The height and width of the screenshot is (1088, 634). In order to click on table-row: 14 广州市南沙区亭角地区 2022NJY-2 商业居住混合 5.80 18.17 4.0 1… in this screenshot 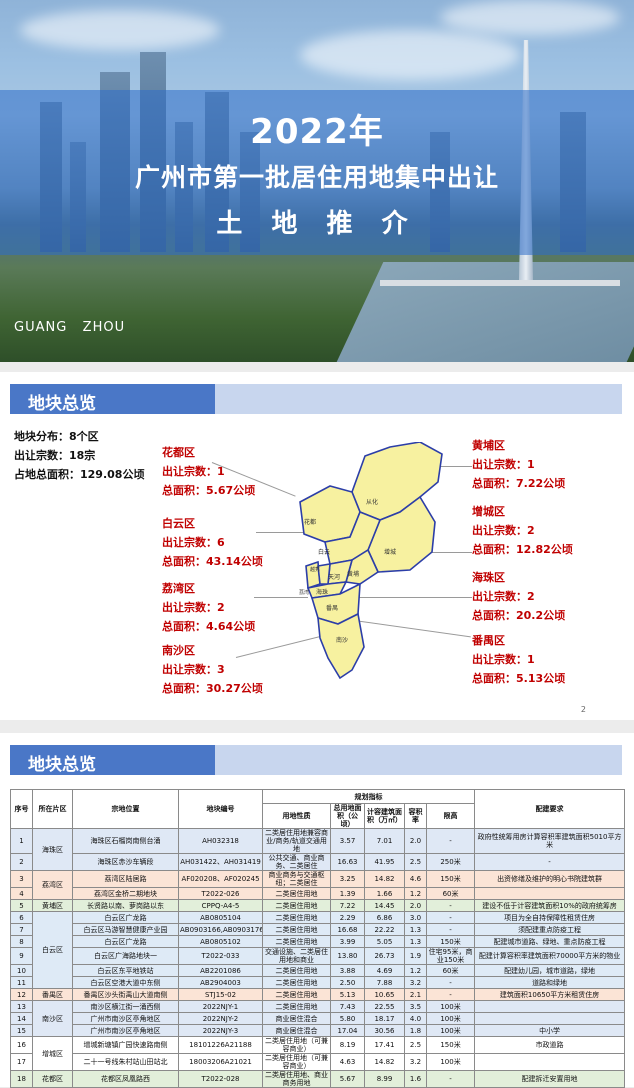, I will do `click(318, 1018)`.